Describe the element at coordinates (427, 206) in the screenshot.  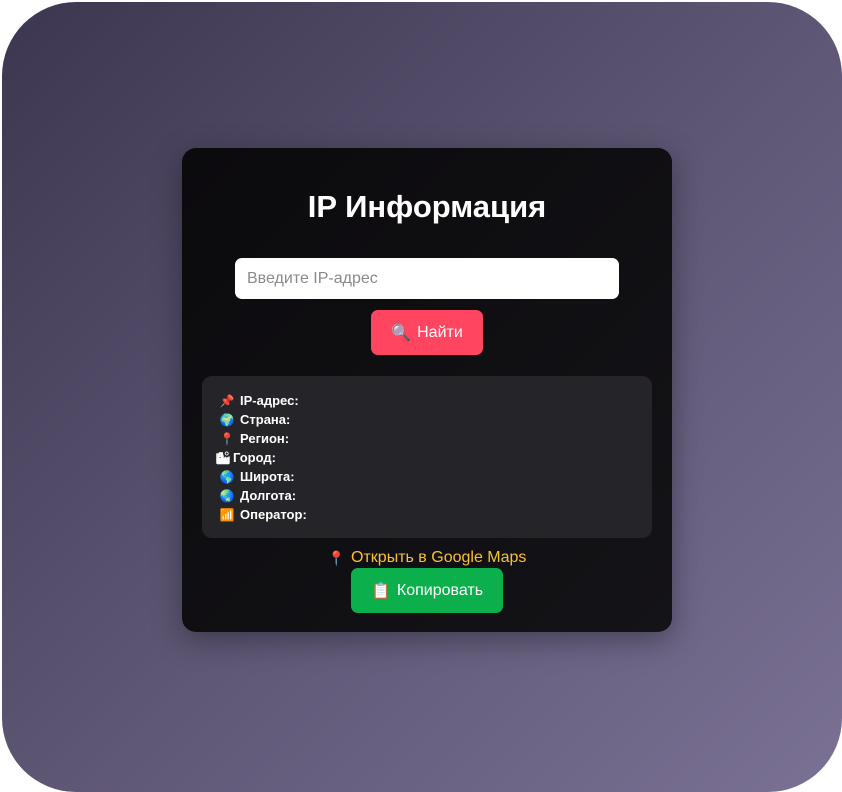
I see `page-title: IP Информация` at that location.